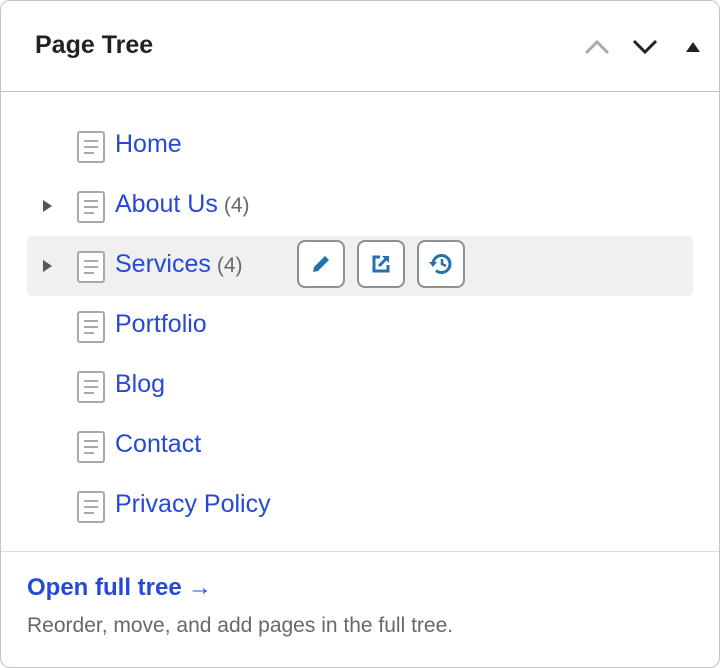 This screenshot has width=720, height=668. I want to click on history-icon, so click(440, 264).